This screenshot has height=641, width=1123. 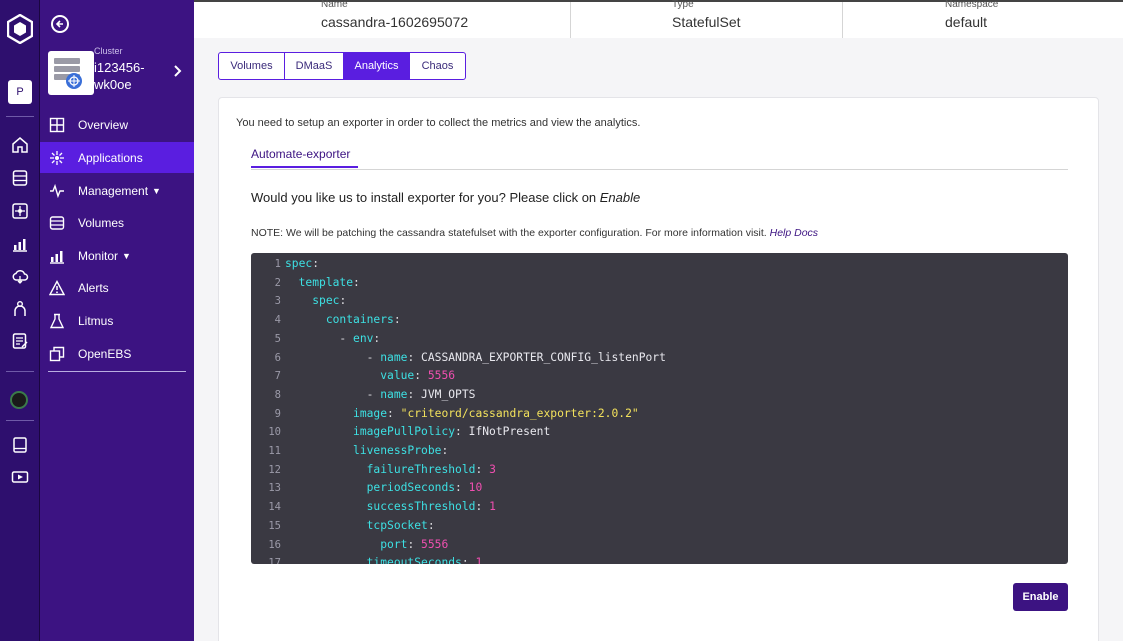 I want to click on line-number: 15, so click(x=274, y=525).